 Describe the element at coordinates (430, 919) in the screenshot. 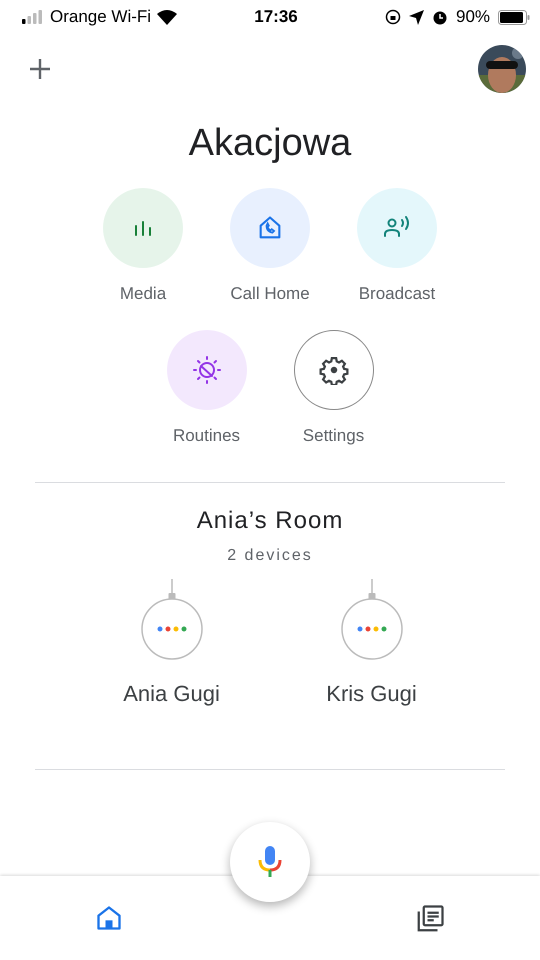

I see `feed-icon` at that location.